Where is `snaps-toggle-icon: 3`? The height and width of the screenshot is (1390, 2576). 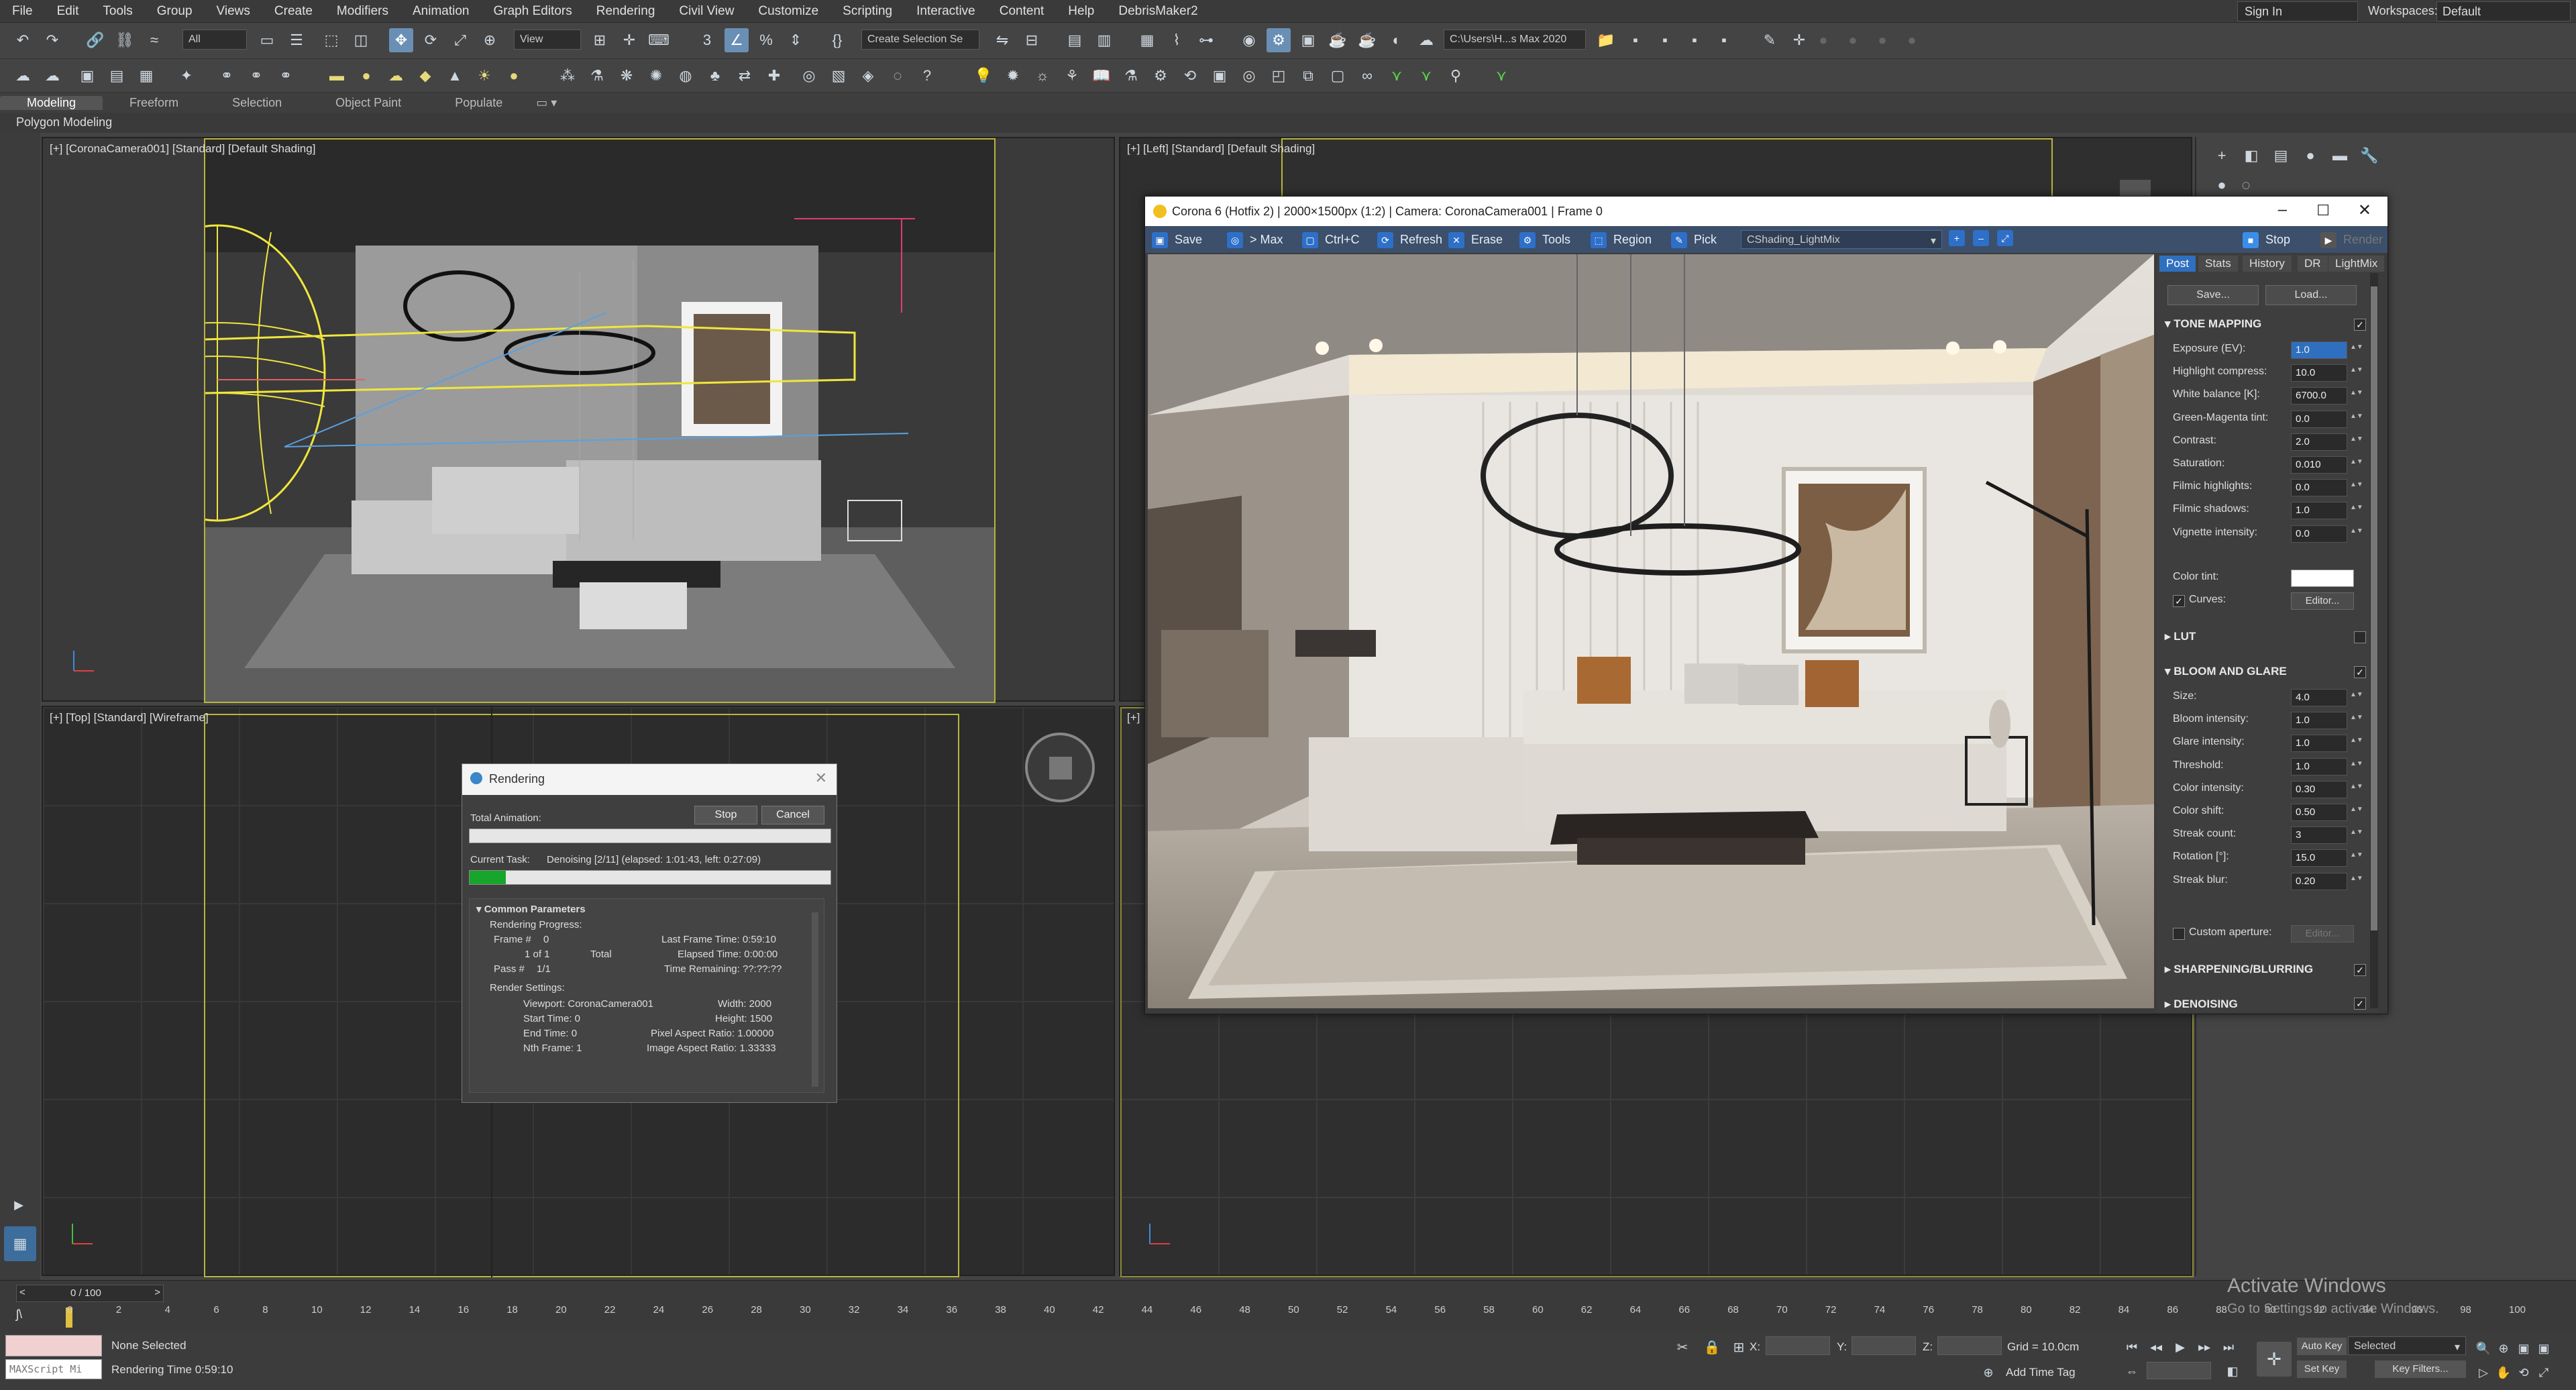
snaps-toggle-icon: 3 is located at coordinates (707, 40).